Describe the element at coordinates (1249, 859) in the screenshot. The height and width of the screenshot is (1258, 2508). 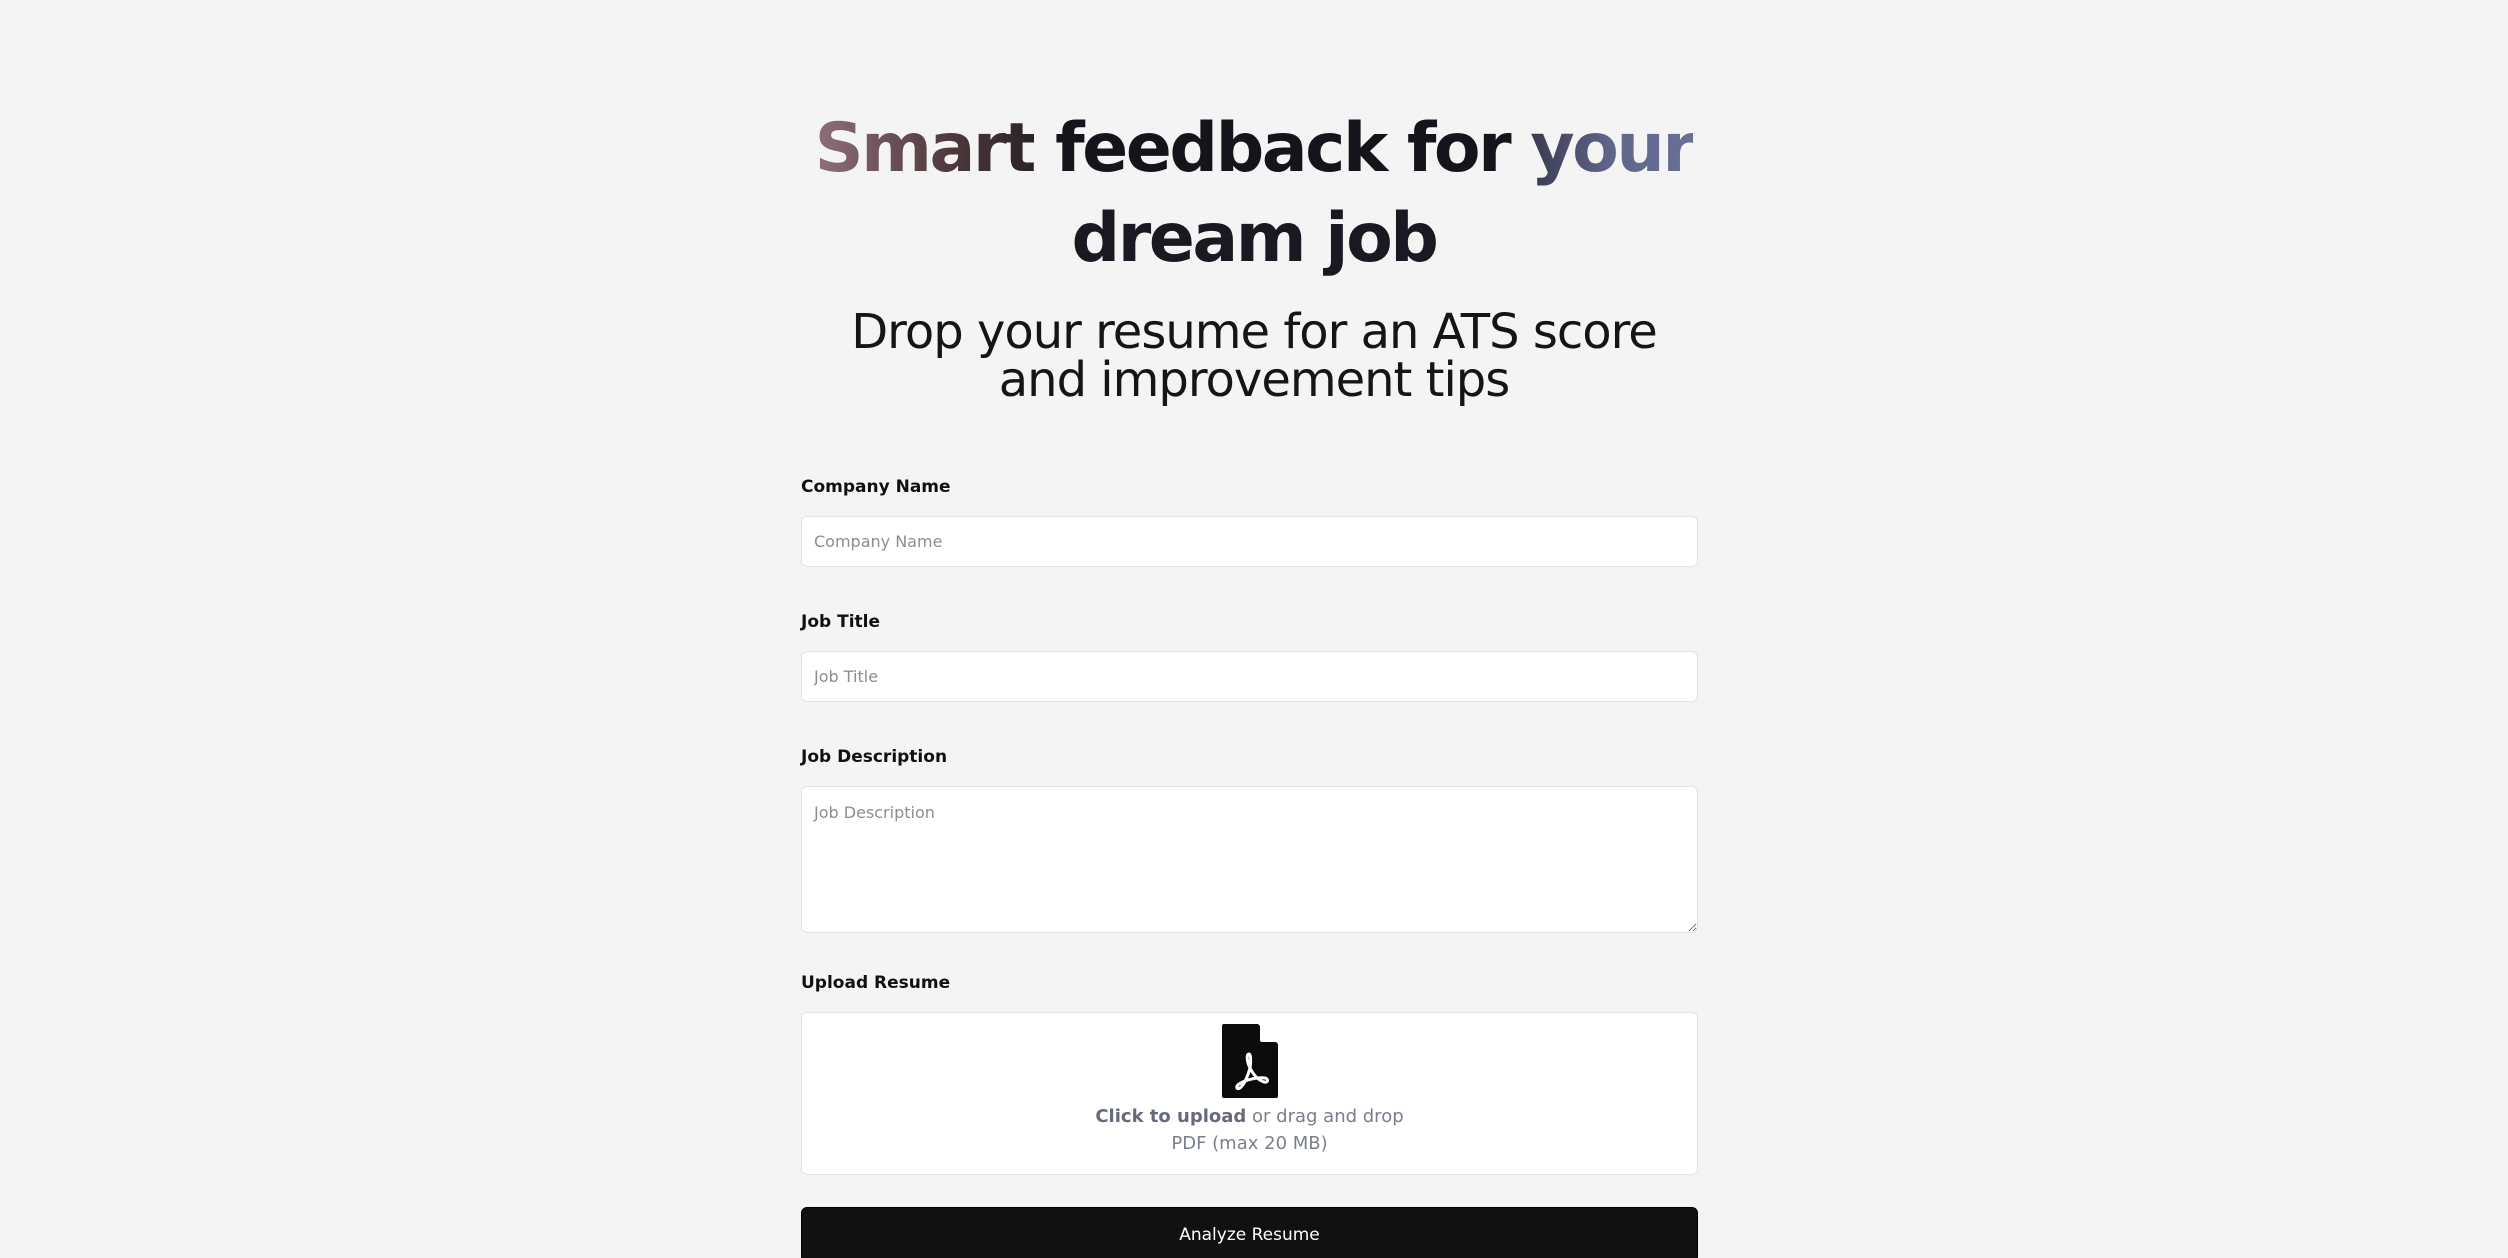
I see `job-description-textarea` at that location.